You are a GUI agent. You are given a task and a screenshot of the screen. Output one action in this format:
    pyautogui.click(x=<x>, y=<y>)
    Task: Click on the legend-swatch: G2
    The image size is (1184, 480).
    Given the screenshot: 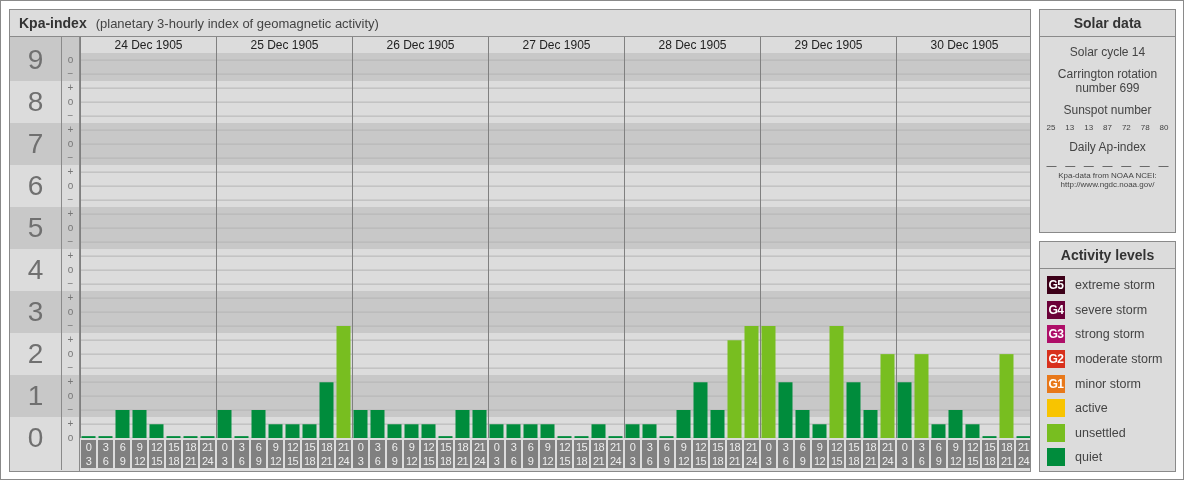 What is the action you would take?
    pyautogui.click(x=1056, y=359)
    